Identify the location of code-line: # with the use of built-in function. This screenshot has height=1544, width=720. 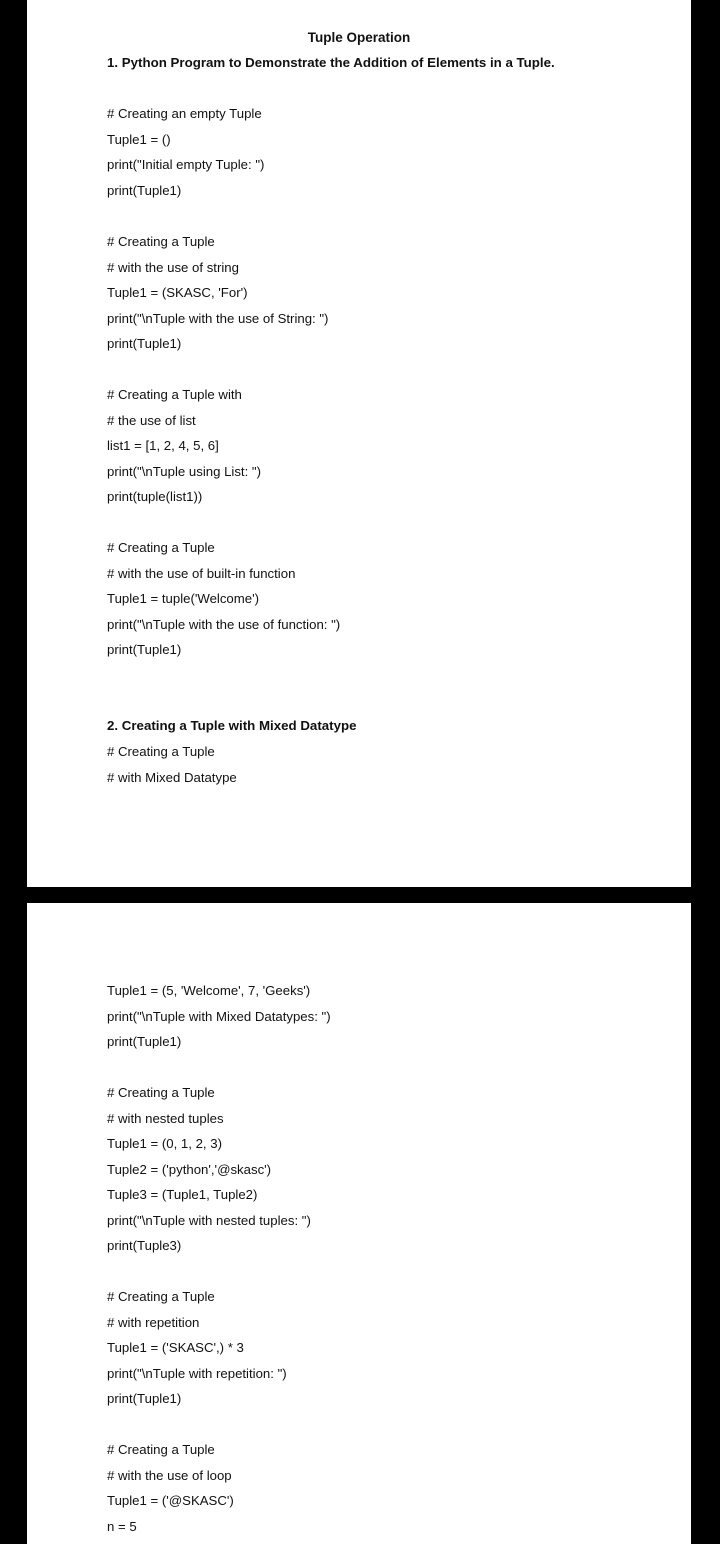
(201, 573).